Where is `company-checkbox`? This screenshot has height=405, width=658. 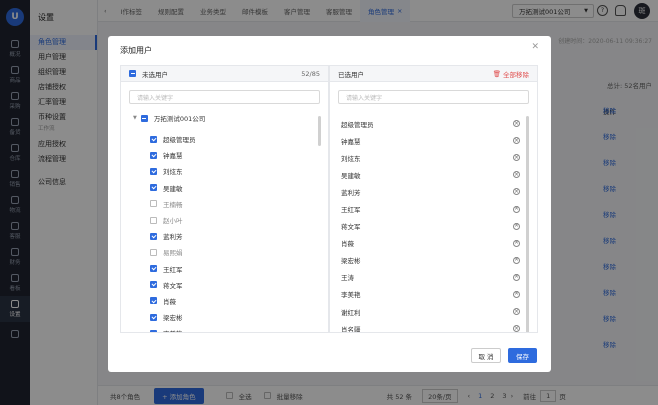
company-checkbox is located at coordinates (144, 118).